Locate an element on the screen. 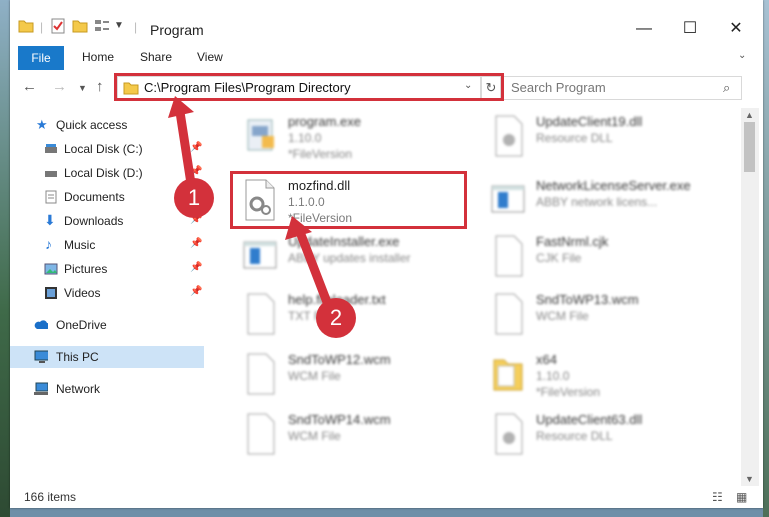  annotation-arrows is located at coordinates (251, 205).